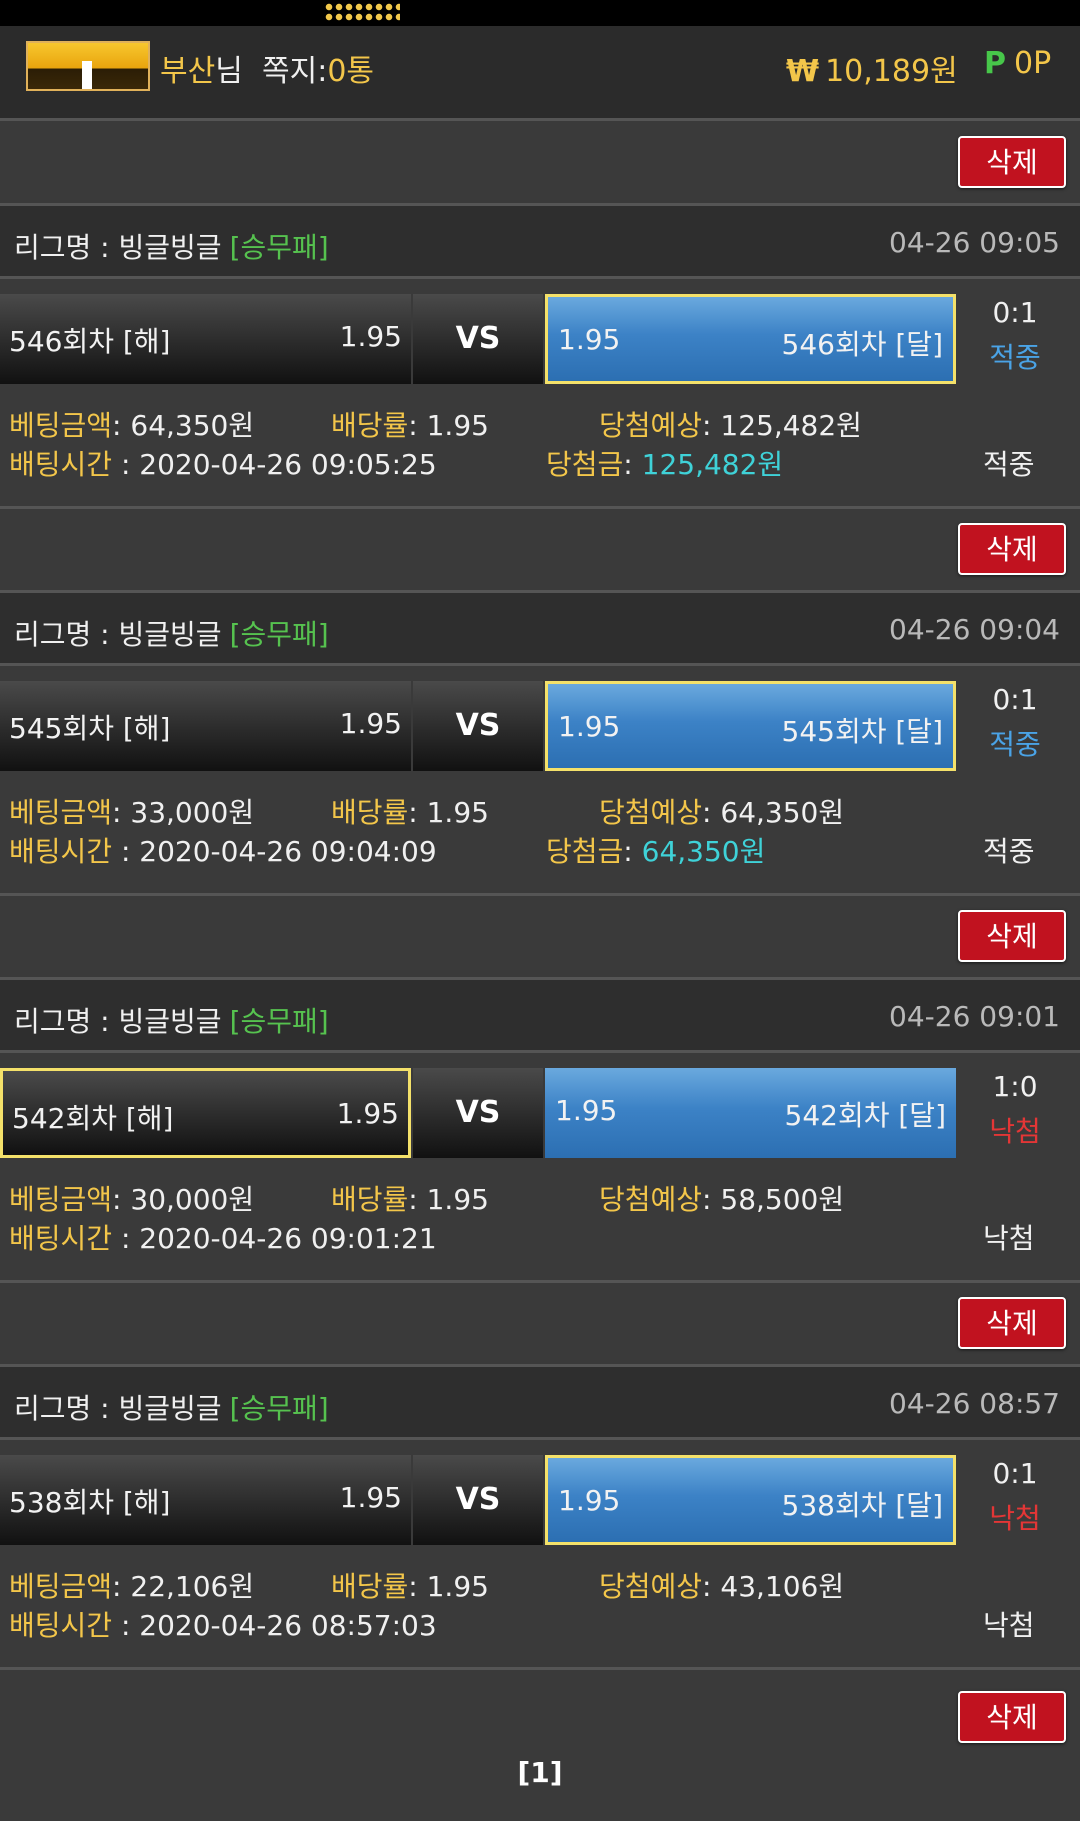 The width and height of the screenshot is (1080, 1821). Describe the element at coordinates (974, 242) in the screenshot. I see `league-time: 04-26 09:05` at that location.